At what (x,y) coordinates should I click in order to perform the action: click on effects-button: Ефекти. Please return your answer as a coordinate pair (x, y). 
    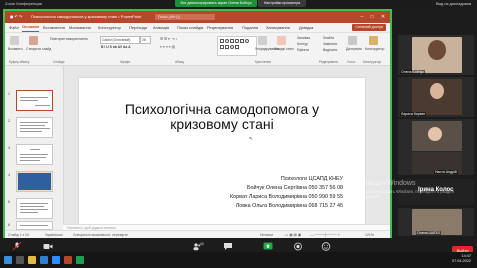
    Looking at the image, I should click on (303, 50).